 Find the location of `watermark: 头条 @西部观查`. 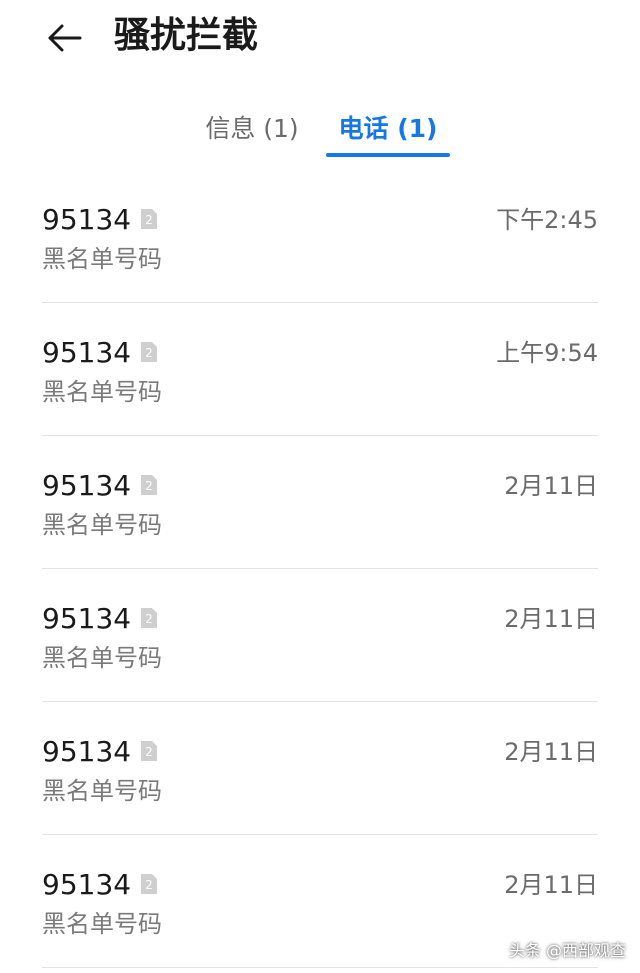

watermark: 头条 @西部观查 is located at coordinates (567, 950).